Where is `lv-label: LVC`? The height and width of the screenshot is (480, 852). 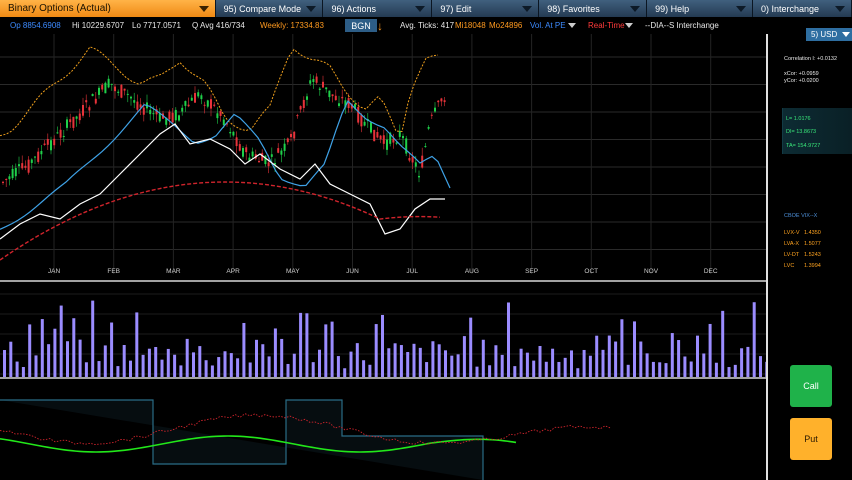 lv-label: LVC is located at coordinates (789, 266).